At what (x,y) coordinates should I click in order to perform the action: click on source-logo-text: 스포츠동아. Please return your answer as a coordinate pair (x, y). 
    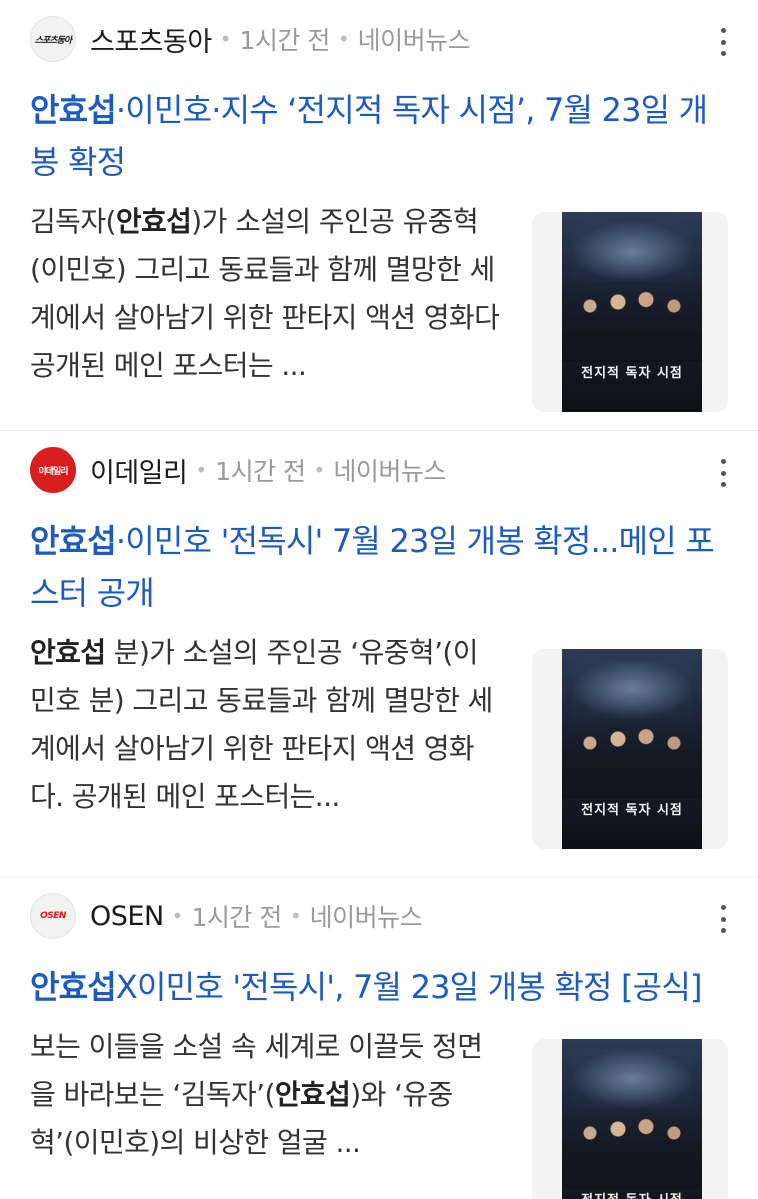
    Looking at the image, I should click on (53, 40).